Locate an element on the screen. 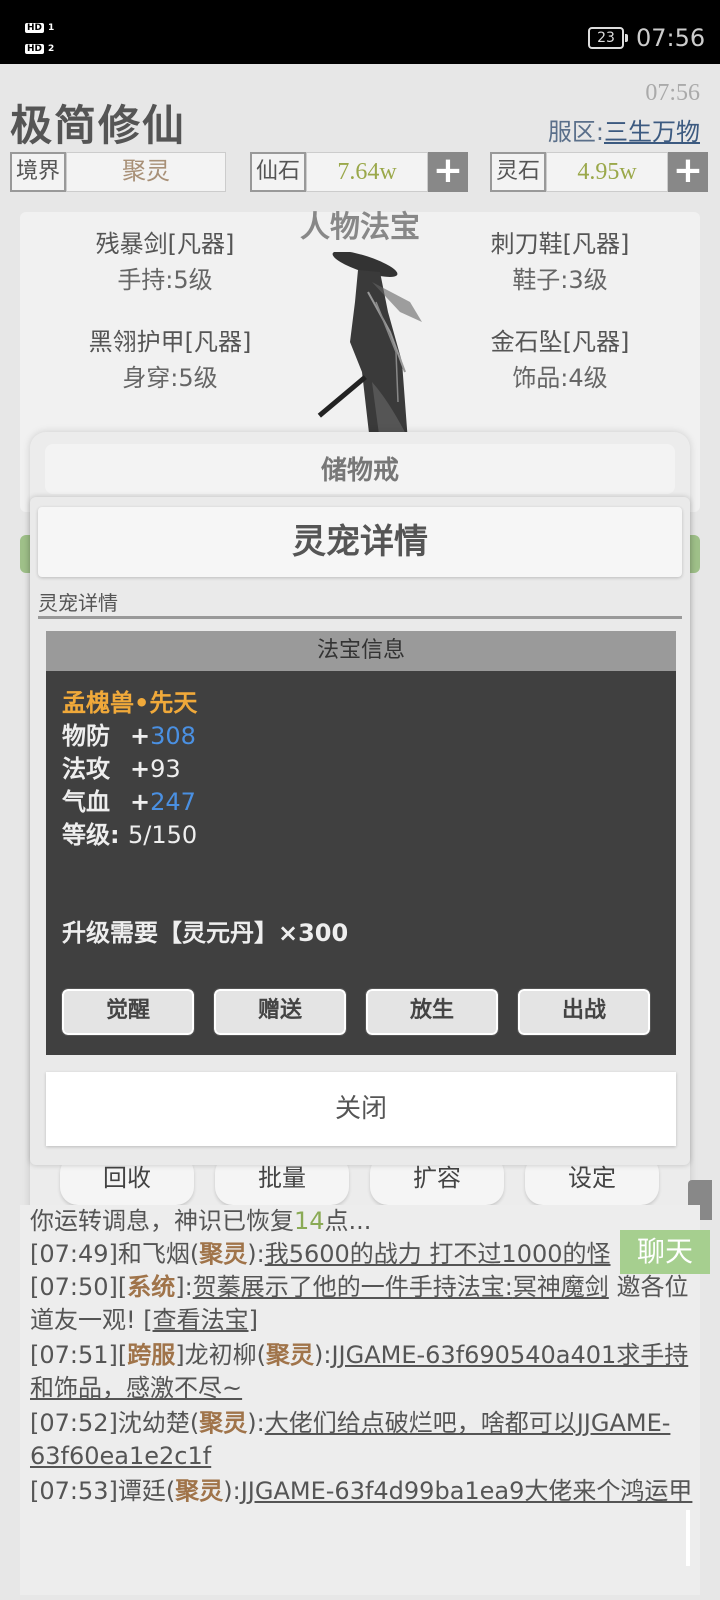 The height and width of the screenshot is (1600, 720). tab-pet-detail: 灵宠详情 is located at coordinates (360, 604).